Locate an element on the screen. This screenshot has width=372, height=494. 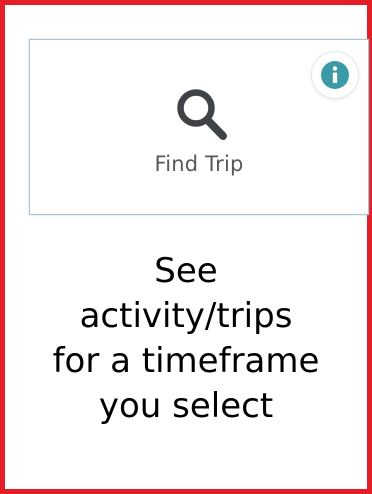
find-trip-label: Find Trip is located at coordinates (199, 164).